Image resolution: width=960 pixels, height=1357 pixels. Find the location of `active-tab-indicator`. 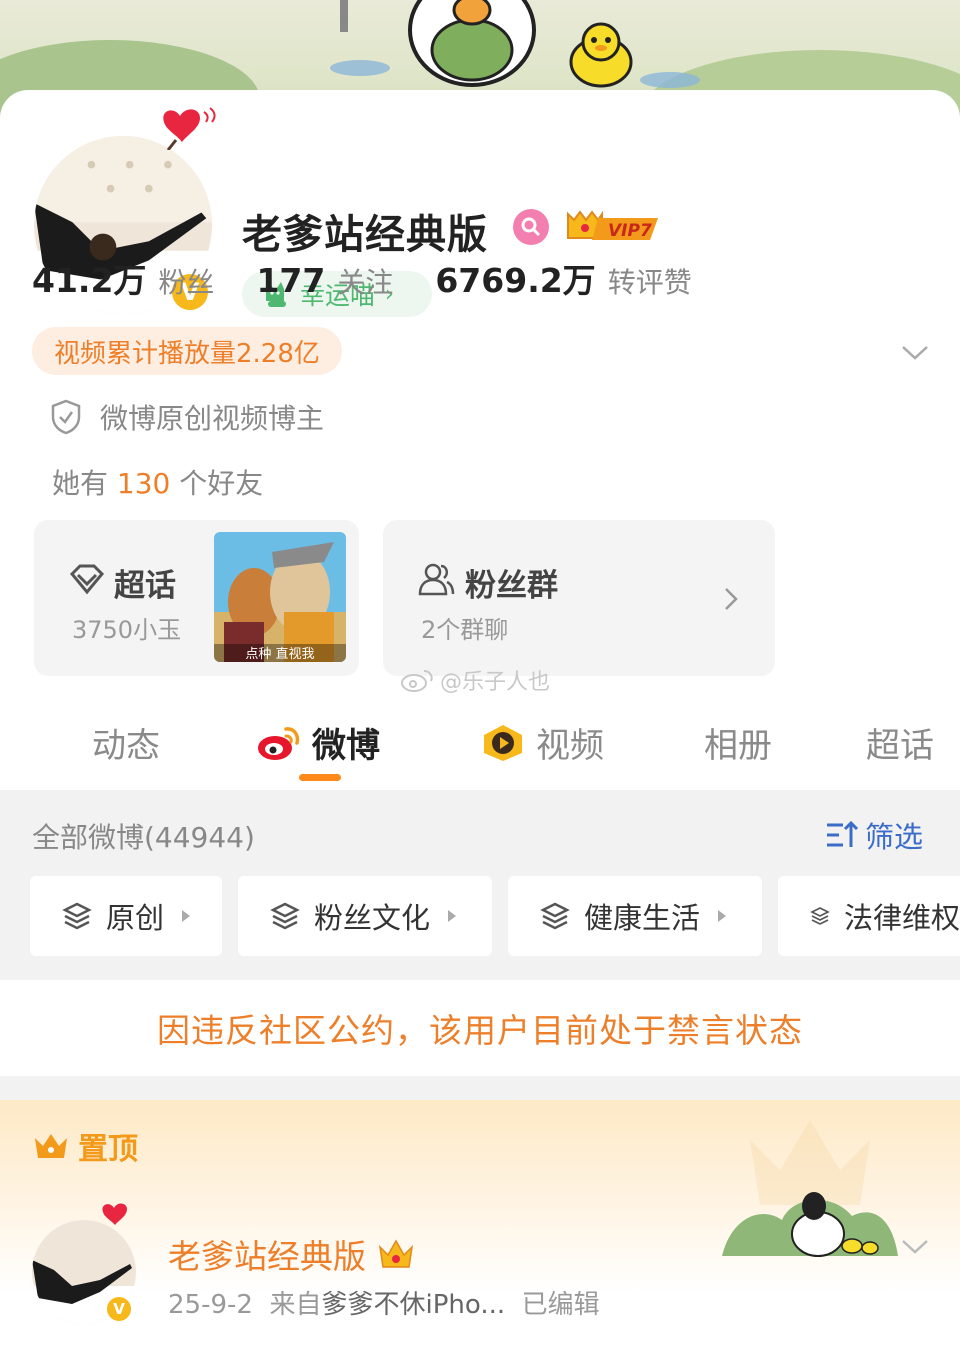

active-tab-indicator is located at coordinates (320, 777).